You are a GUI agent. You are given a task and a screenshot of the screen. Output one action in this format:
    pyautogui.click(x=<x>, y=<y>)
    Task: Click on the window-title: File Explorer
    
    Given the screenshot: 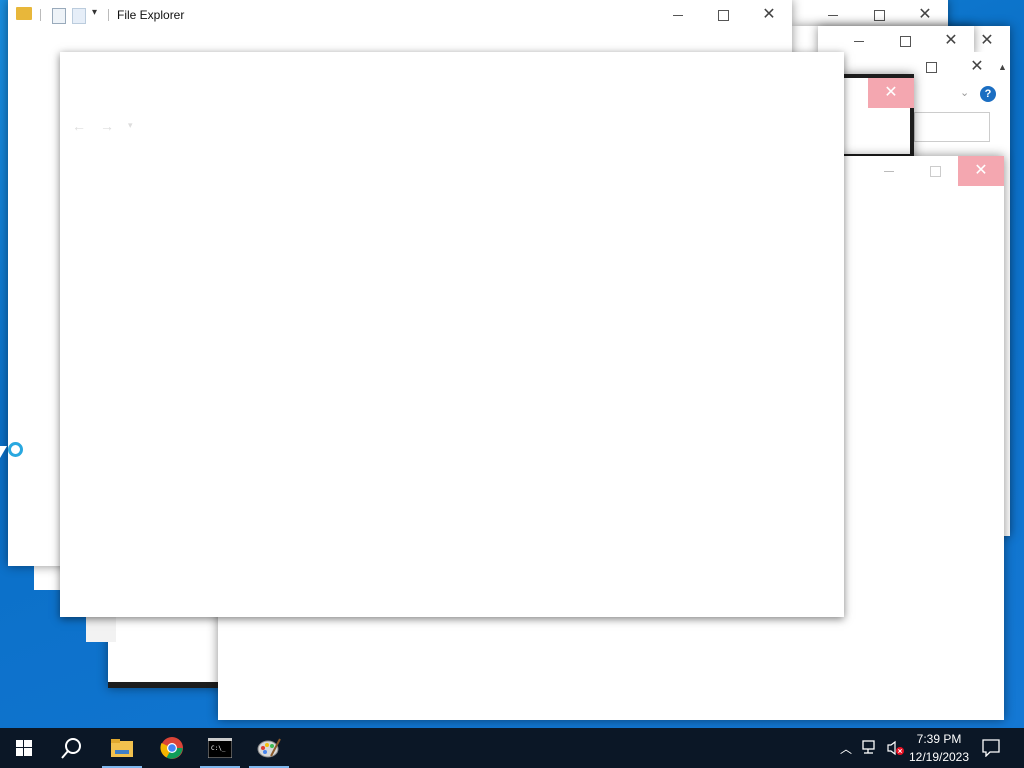 What is the action you would take?
    pyautogui.click(x=151, y=15)
    